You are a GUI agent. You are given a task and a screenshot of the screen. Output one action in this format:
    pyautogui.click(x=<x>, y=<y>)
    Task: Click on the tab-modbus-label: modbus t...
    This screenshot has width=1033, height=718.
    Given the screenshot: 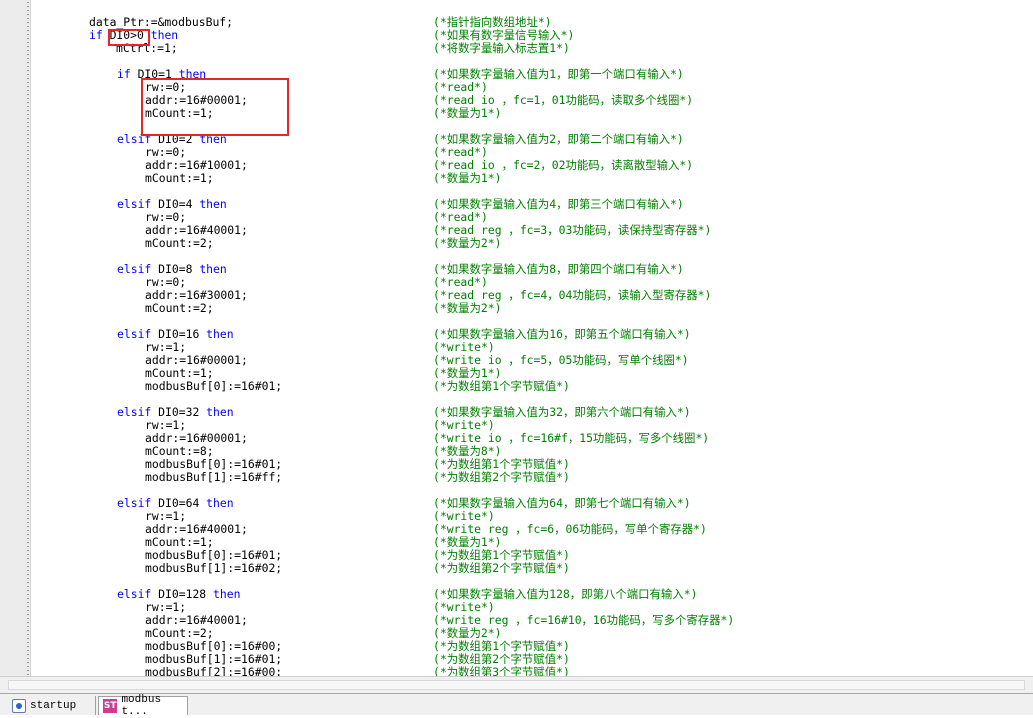 What is the action you would take?
    pyautogui.click(x=141, y=706)
    